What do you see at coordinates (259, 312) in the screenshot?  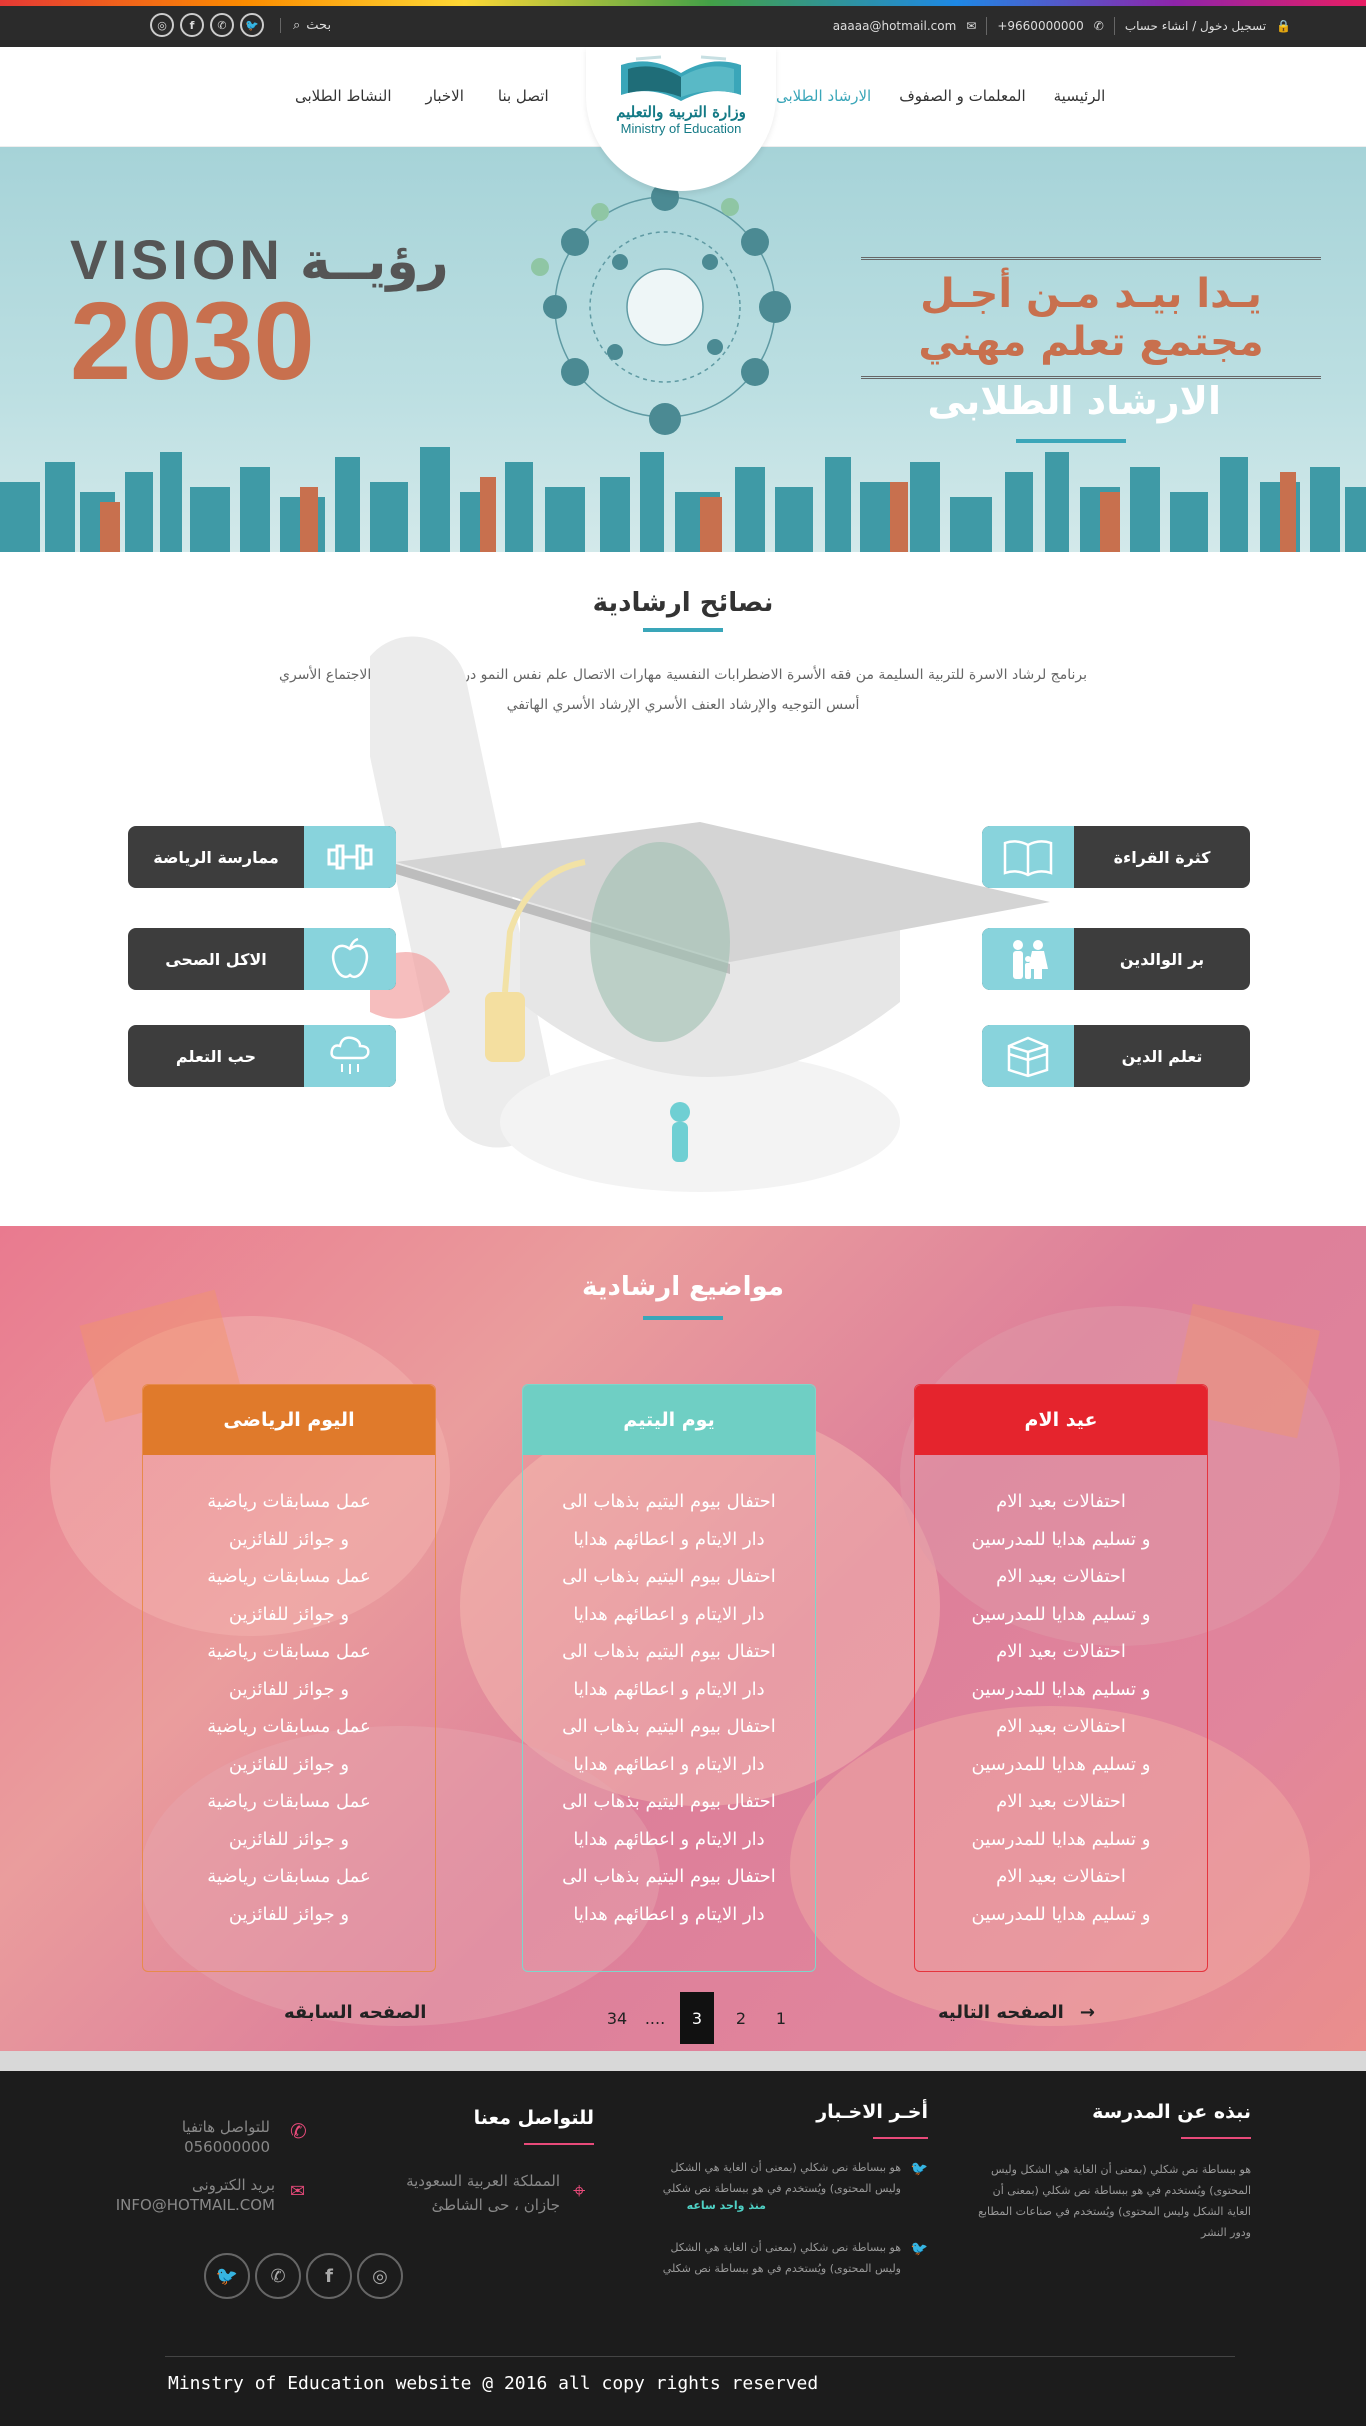 I see `vision-2030-logo: VISION رؤيــة 2030` at bounding box center [259, 312].